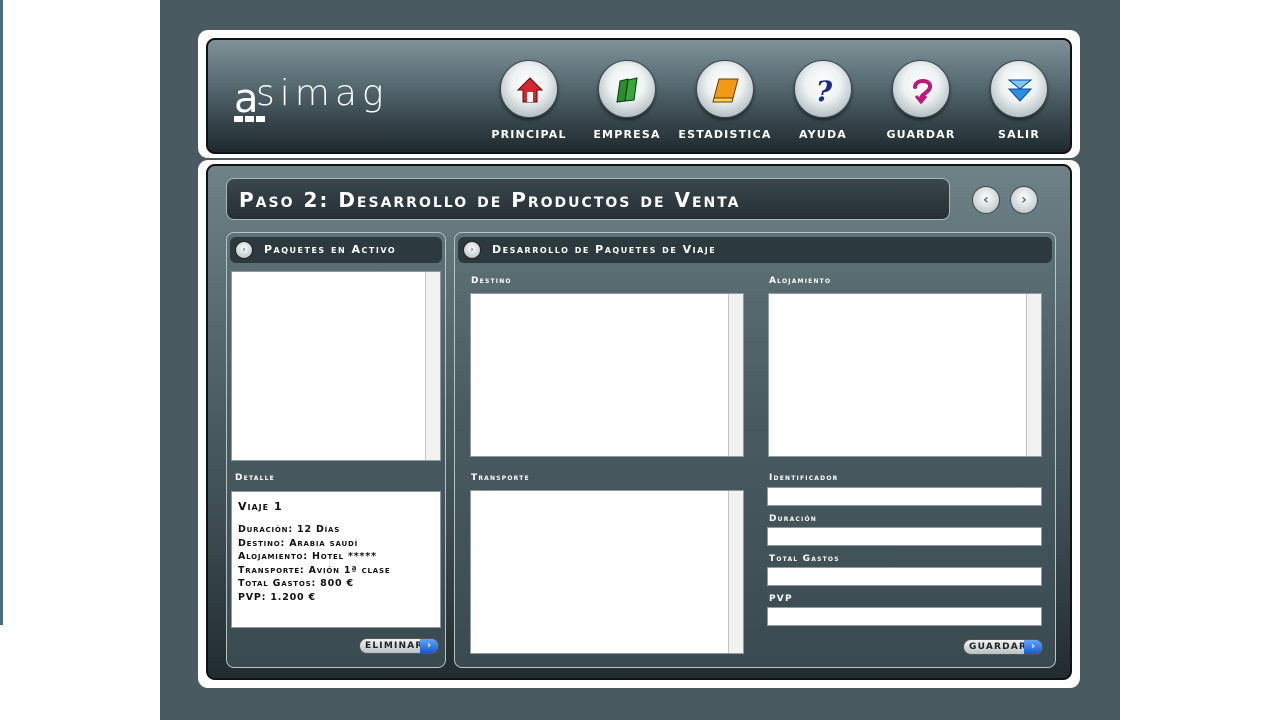 The height and width of the screenshot is (720, 1280). What do you see at coordinates (804, 478) in the screenshot?
I see `identificador-label: Identificador` at bounding box center [804, 478].